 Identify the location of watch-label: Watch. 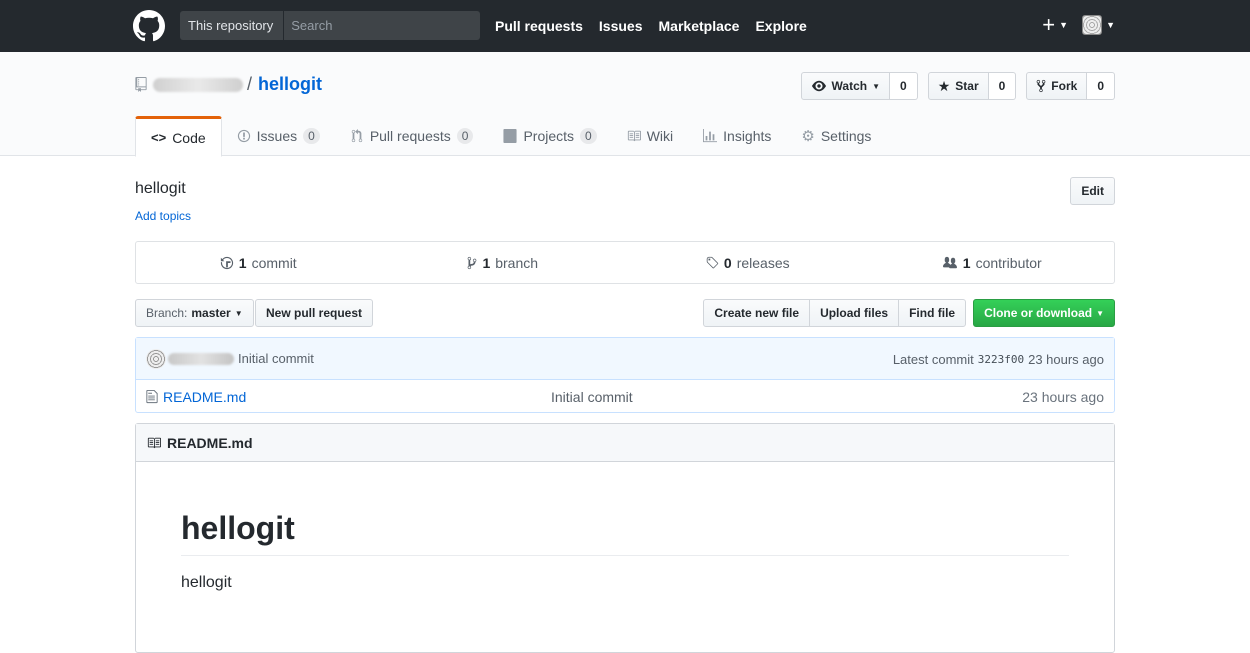
(849, 86).